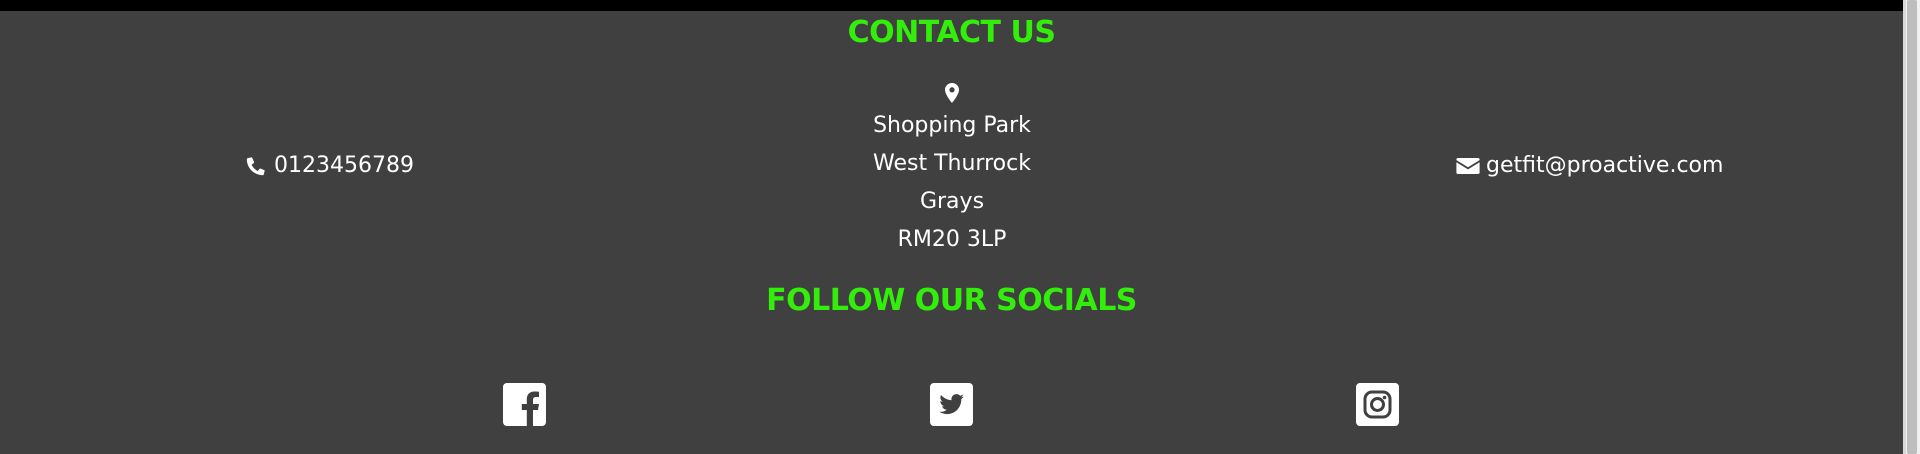 Image resolution: width=1920 pixels, height=454 pixels. I want to click on vertical-scrollbar, so click(1911, 227).